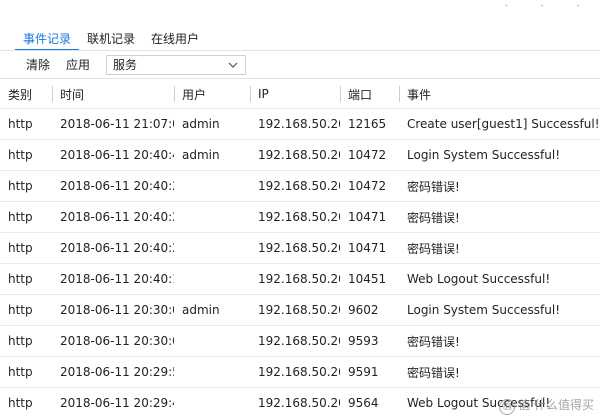 The image size is (600, 419). Describe the element at coordinates (176, 64) in the screenshot. I see `filter-select: 服务` at that location.